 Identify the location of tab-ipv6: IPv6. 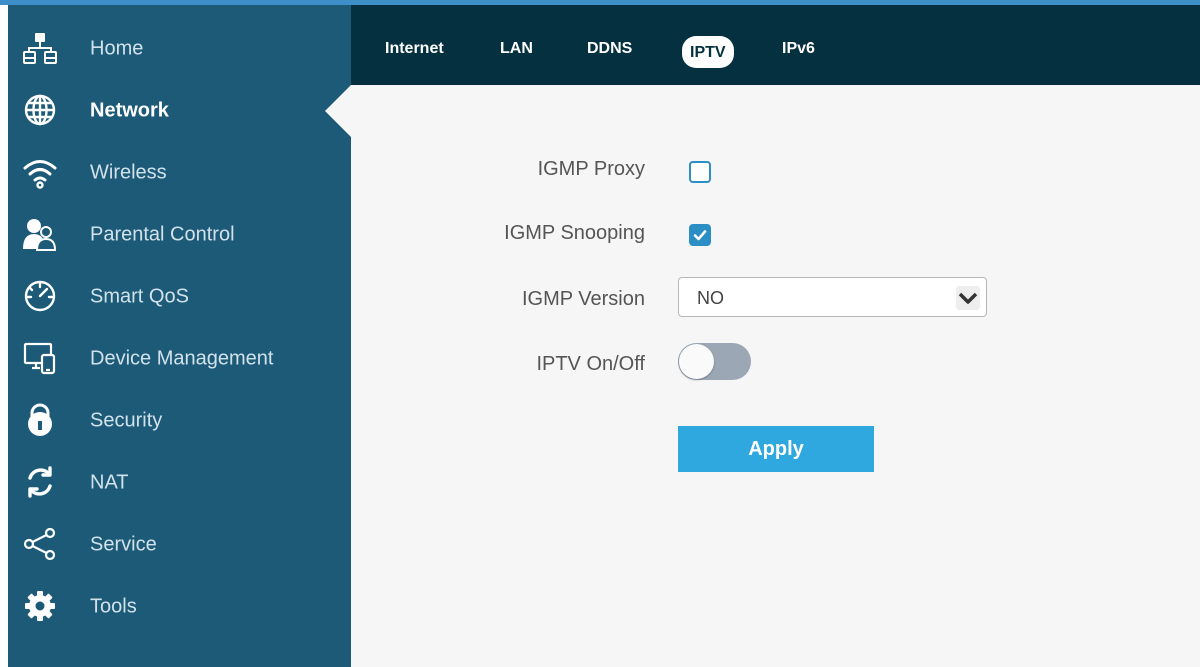
(798, 49).